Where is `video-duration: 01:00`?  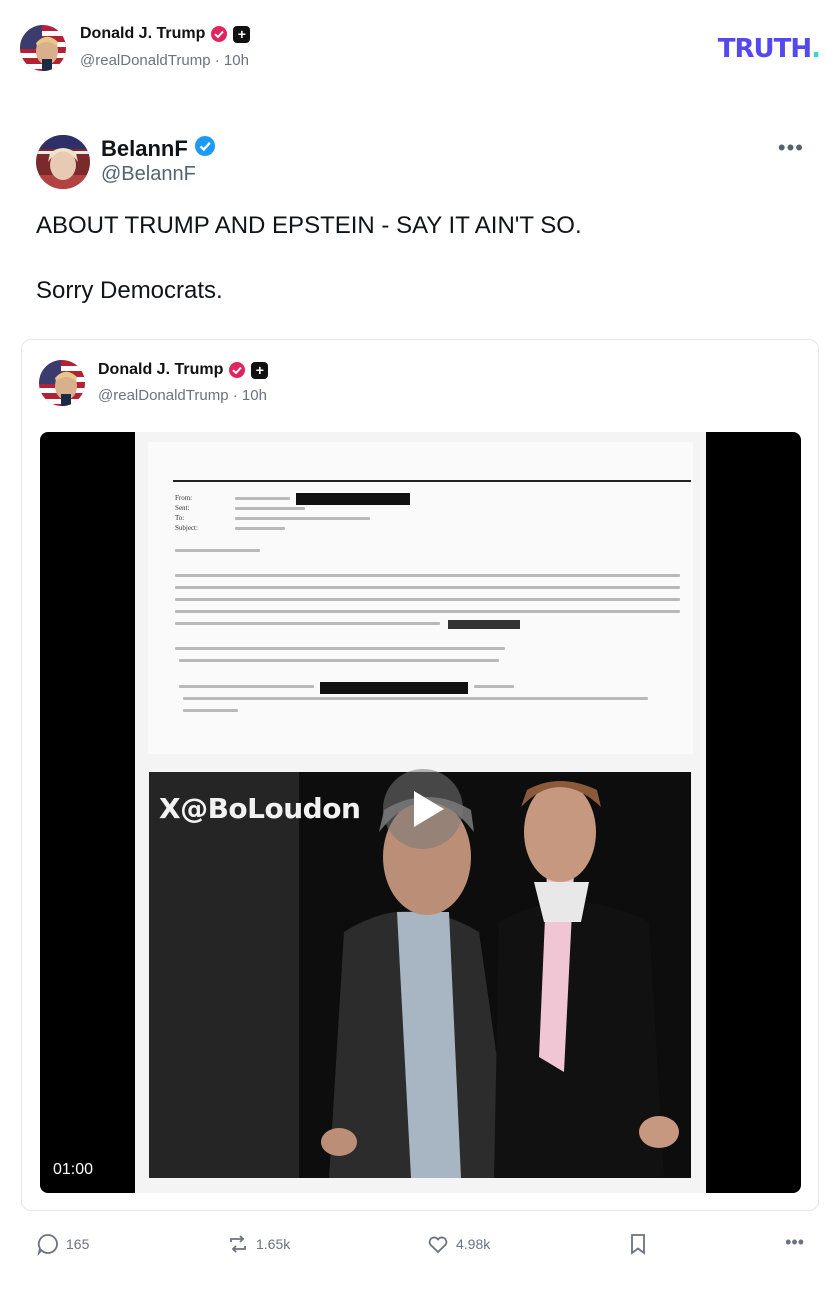
video-duration: 01:00 is located at coordinates (73, 1169).